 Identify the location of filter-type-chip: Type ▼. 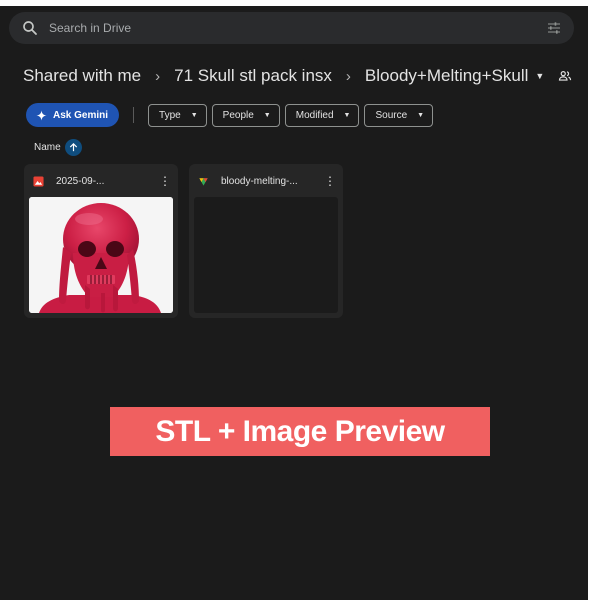
(177, 115).